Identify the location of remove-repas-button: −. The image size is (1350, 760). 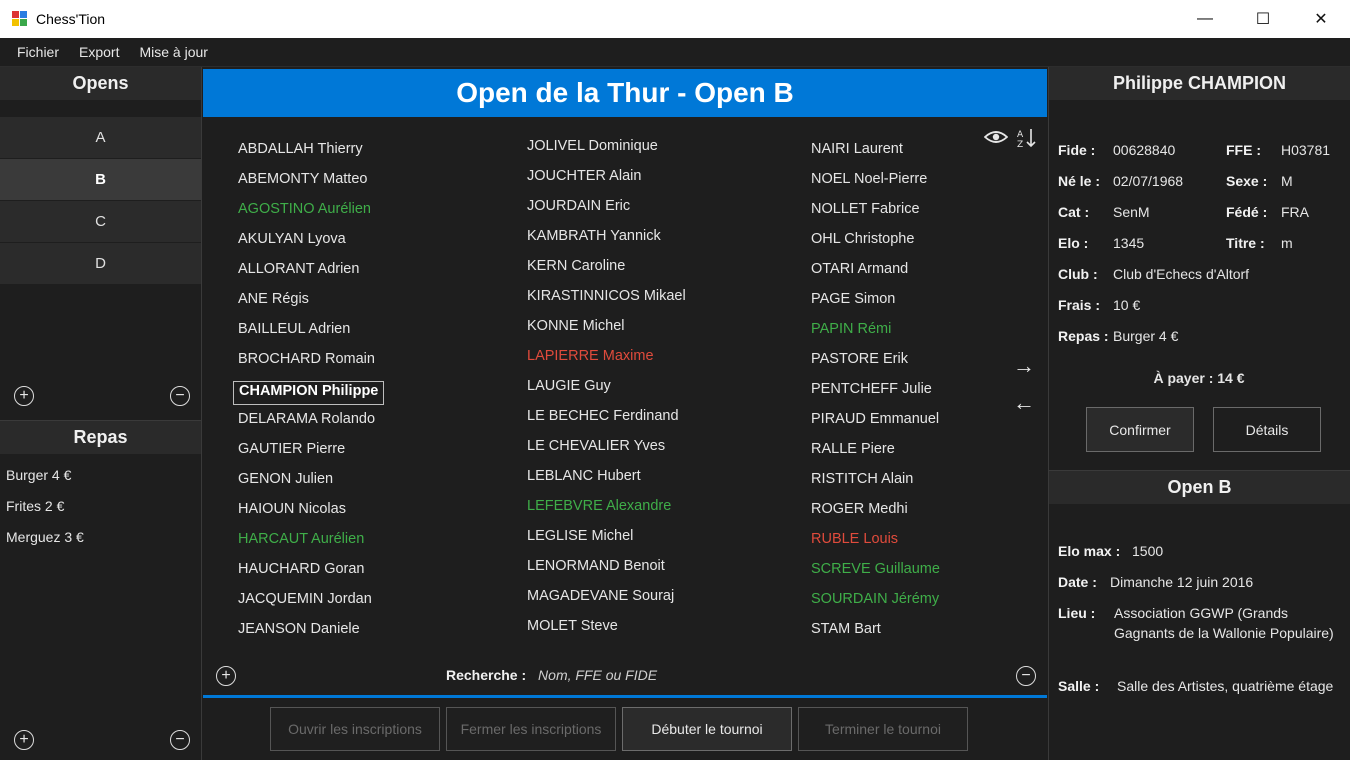
(180, 740).